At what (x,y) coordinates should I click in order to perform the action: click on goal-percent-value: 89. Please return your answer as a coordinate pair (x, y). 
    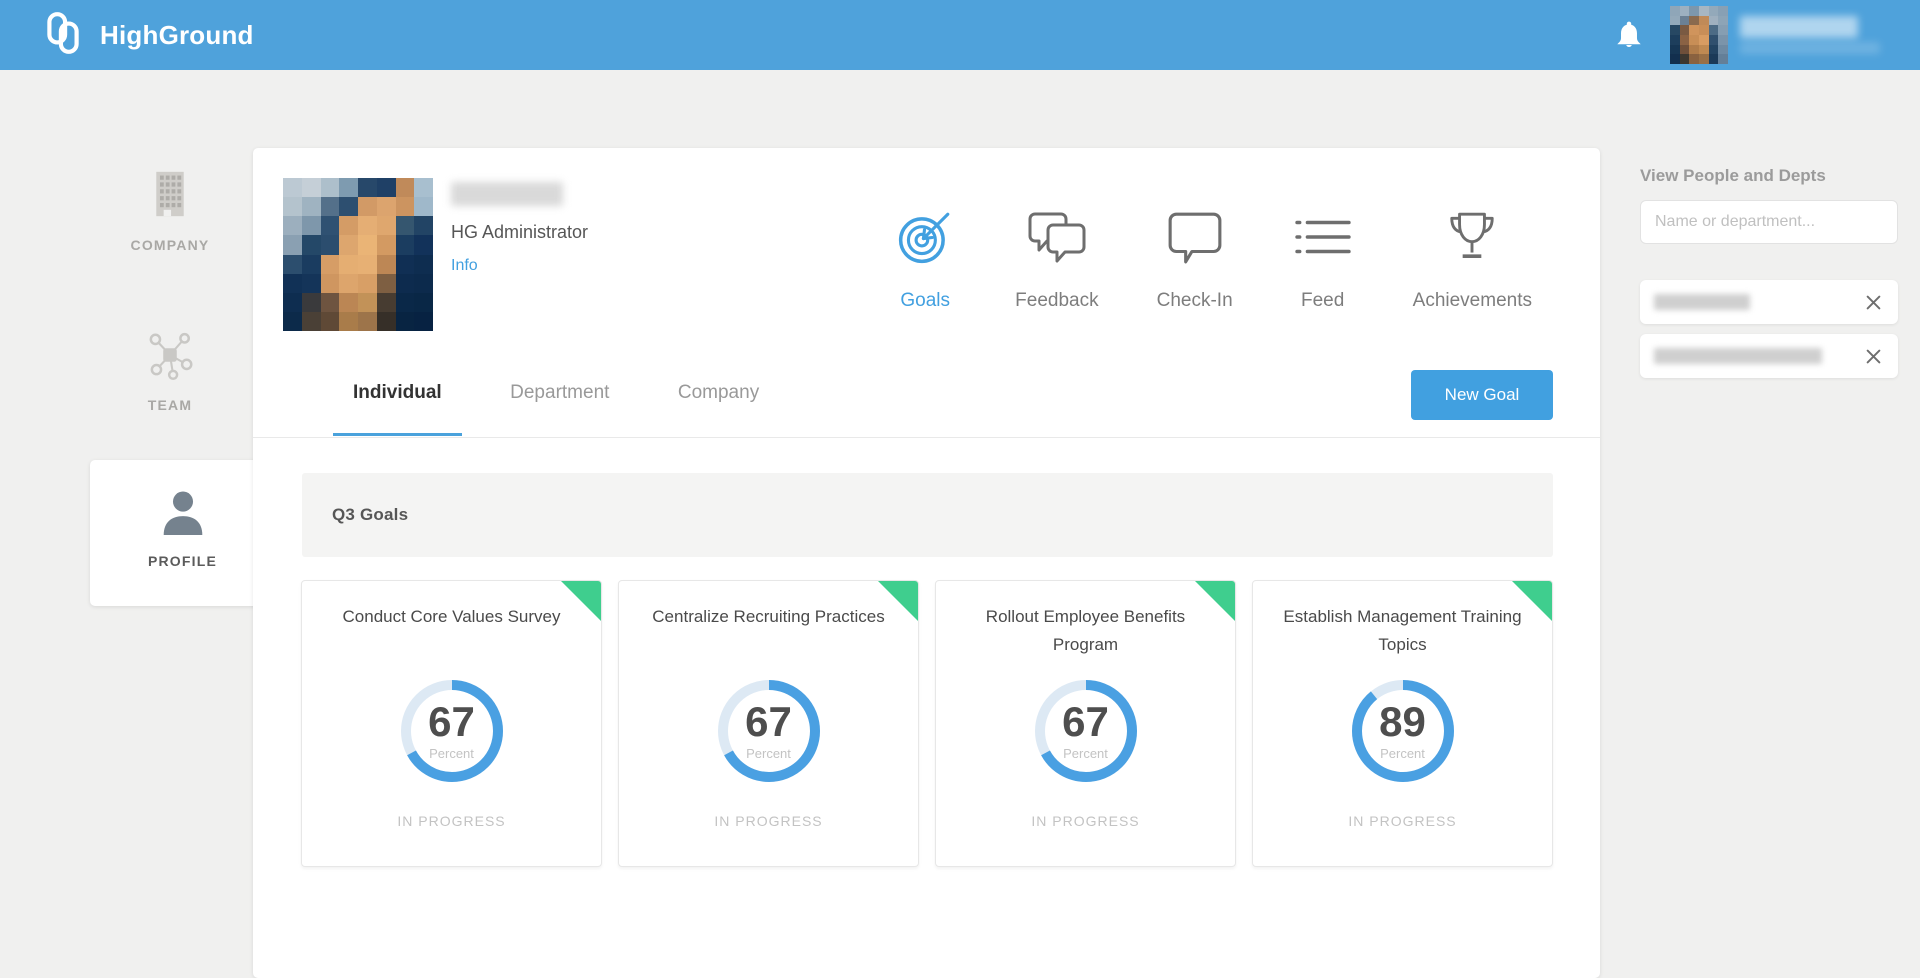
    Looking at the image, I should click on (1402, 721).